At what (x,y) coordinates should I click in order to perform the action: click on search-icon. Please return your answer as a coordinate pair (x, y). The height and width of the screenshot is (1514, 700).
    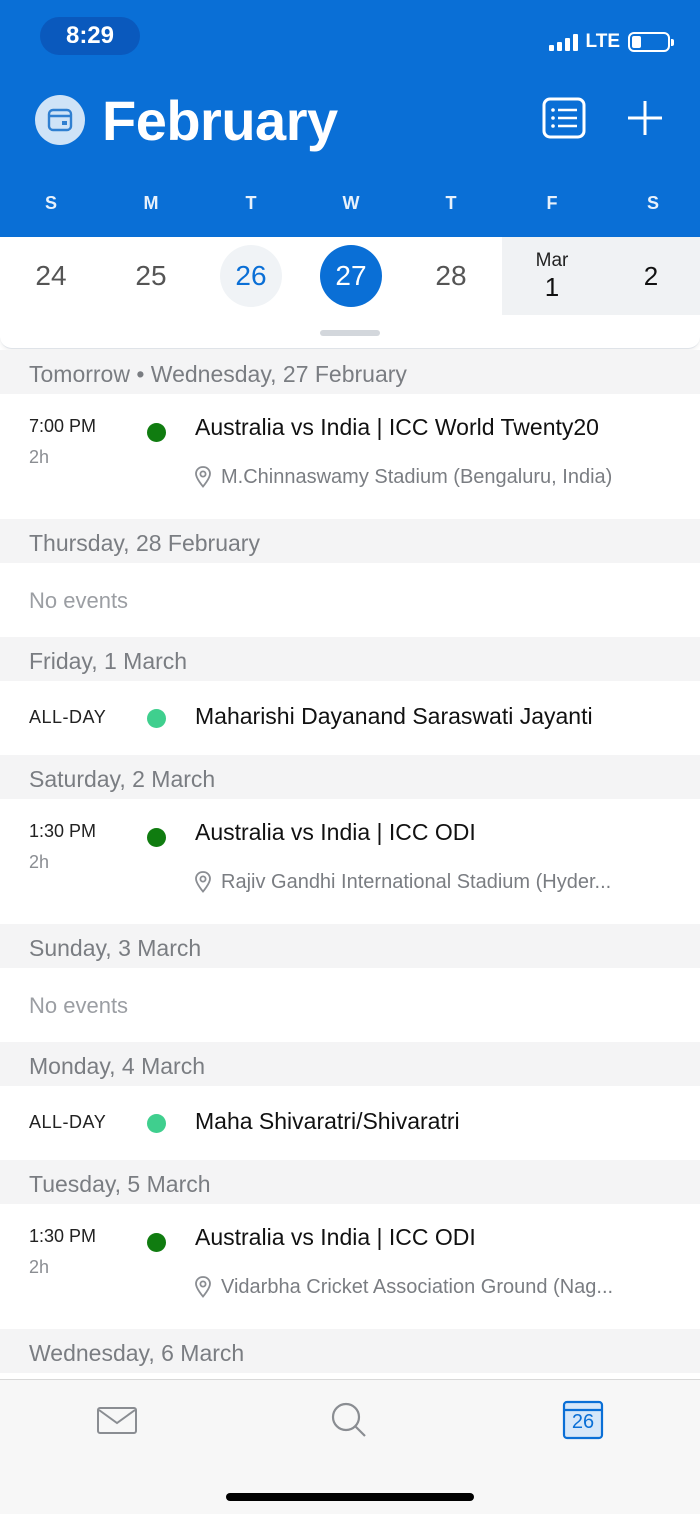
    Looking at the image, I should click on (348, 1419).